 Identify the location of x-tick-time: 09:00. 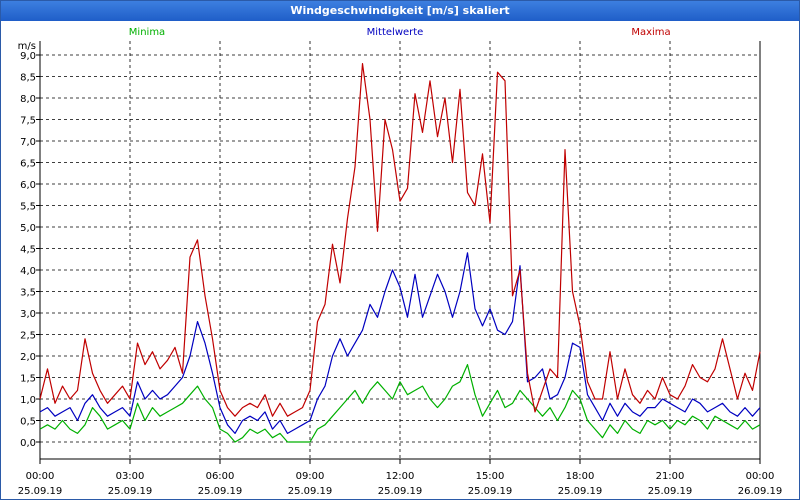
(310, 476).